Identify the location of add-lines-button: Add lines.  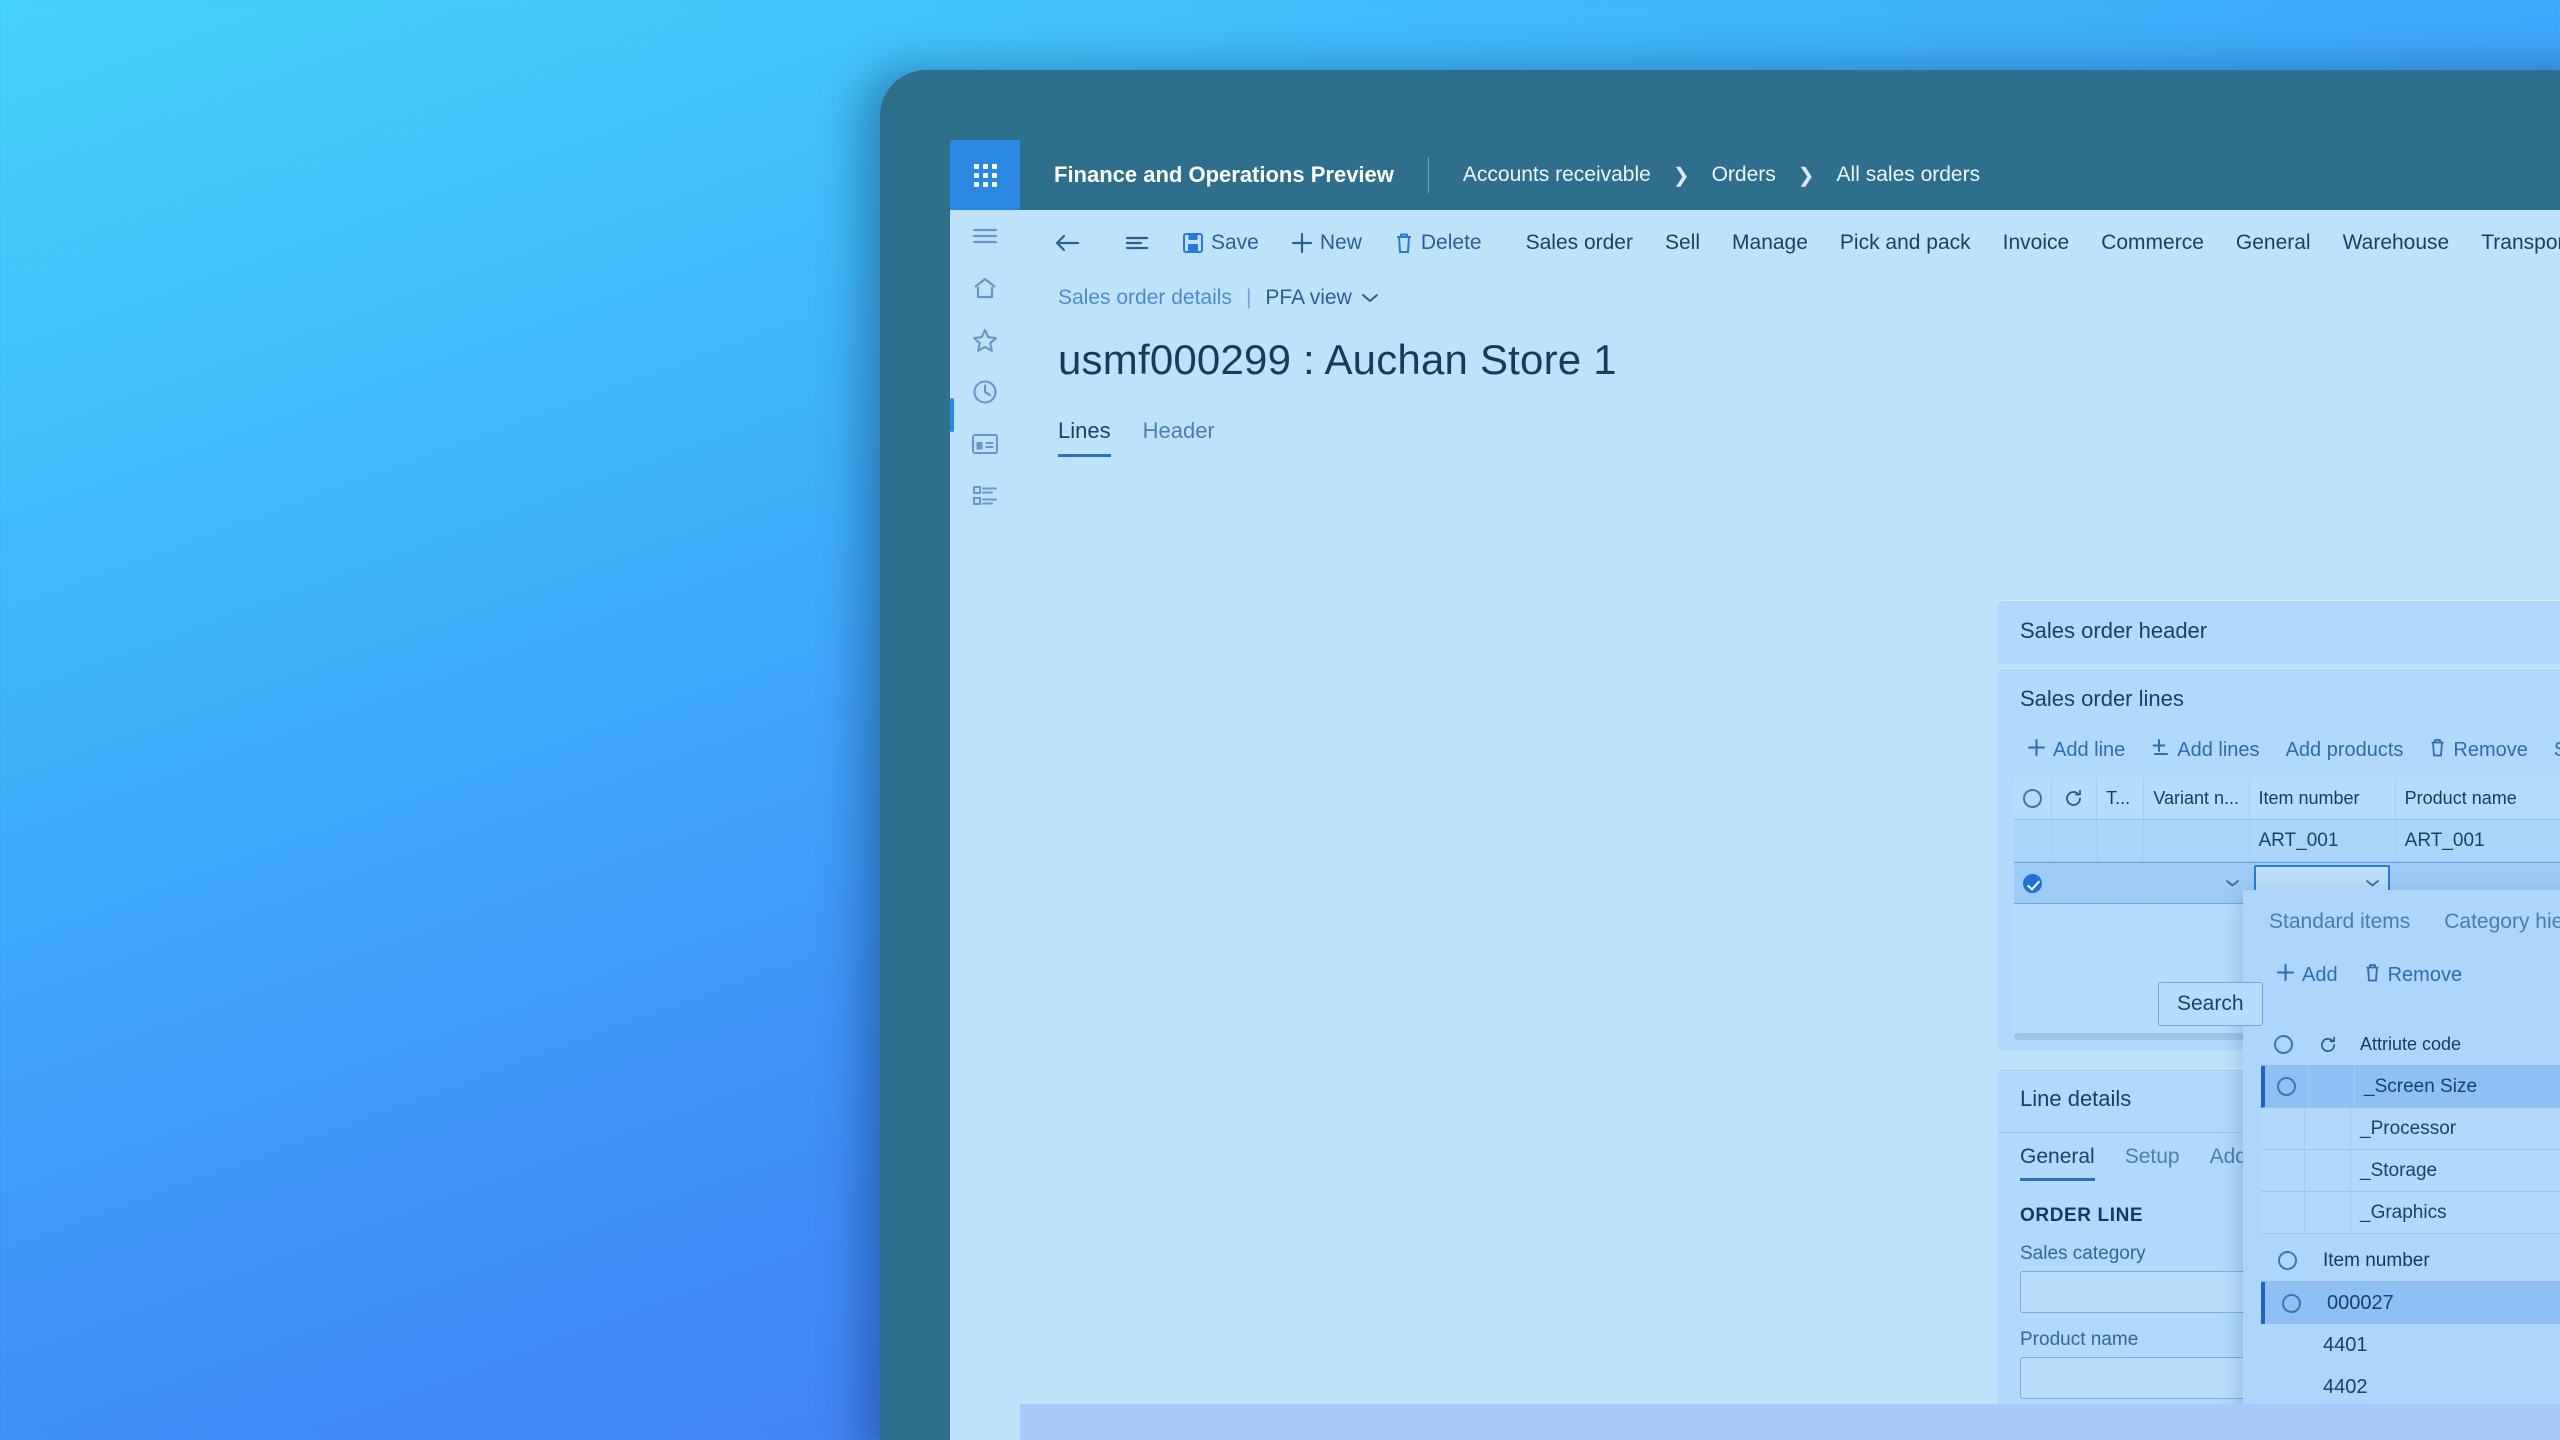
(2205, 750).